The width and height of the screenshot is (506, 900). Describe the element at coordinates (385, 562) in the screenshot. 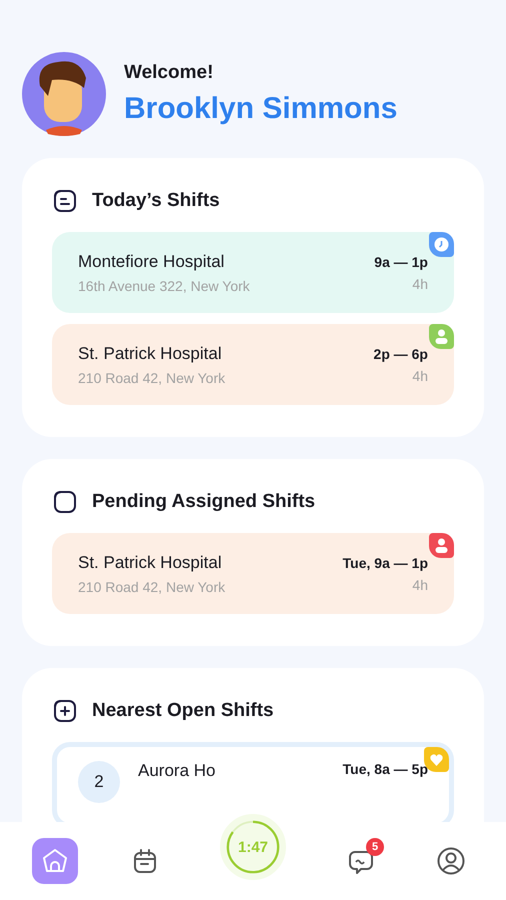

I see `shift-time: Tue, 9a — 1p` at that location.